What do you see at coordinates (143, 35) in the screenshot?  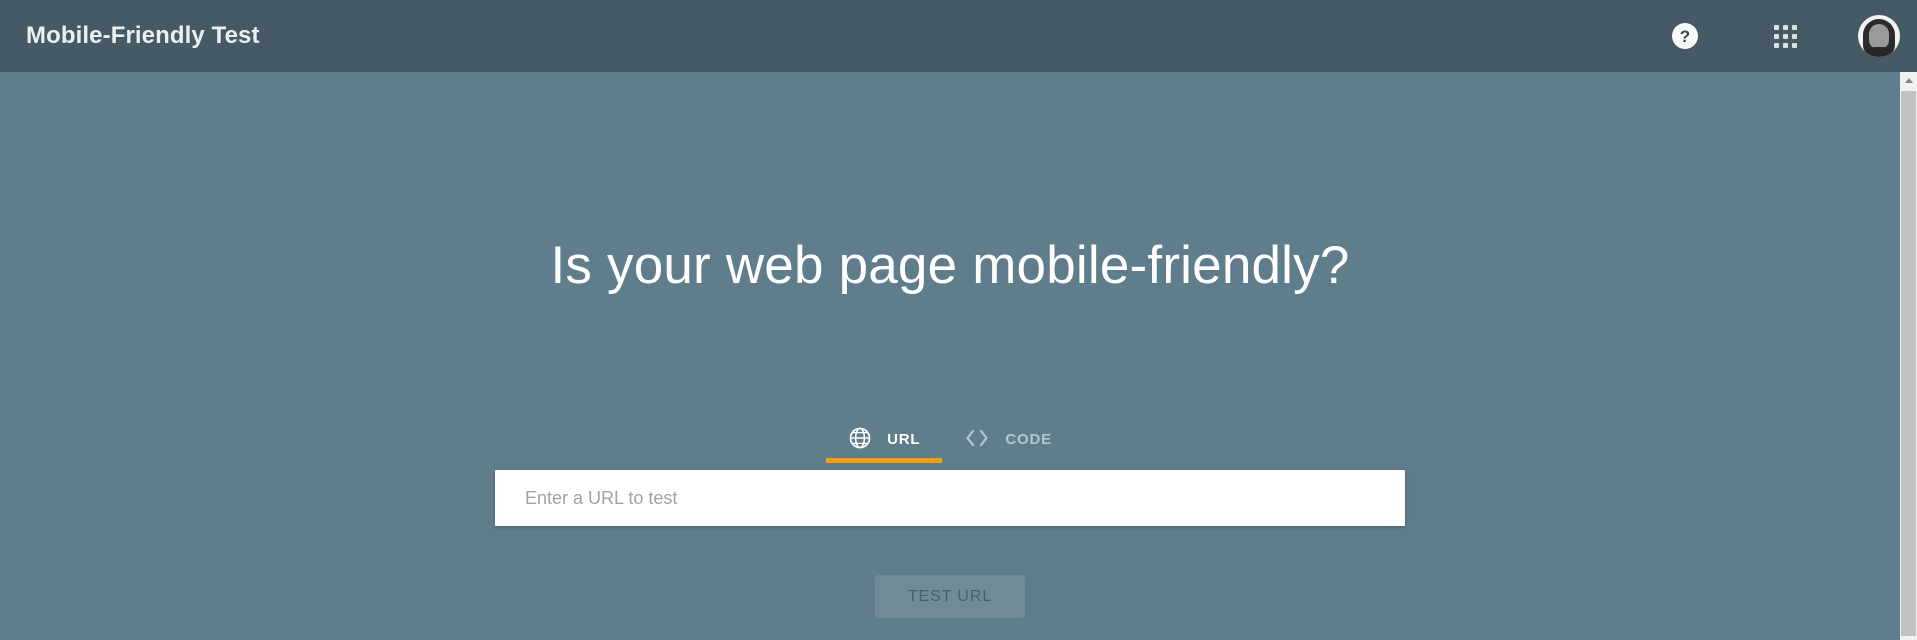 I see `page-title: Mobile-Friendly Test` at bounding box center [143, 35].